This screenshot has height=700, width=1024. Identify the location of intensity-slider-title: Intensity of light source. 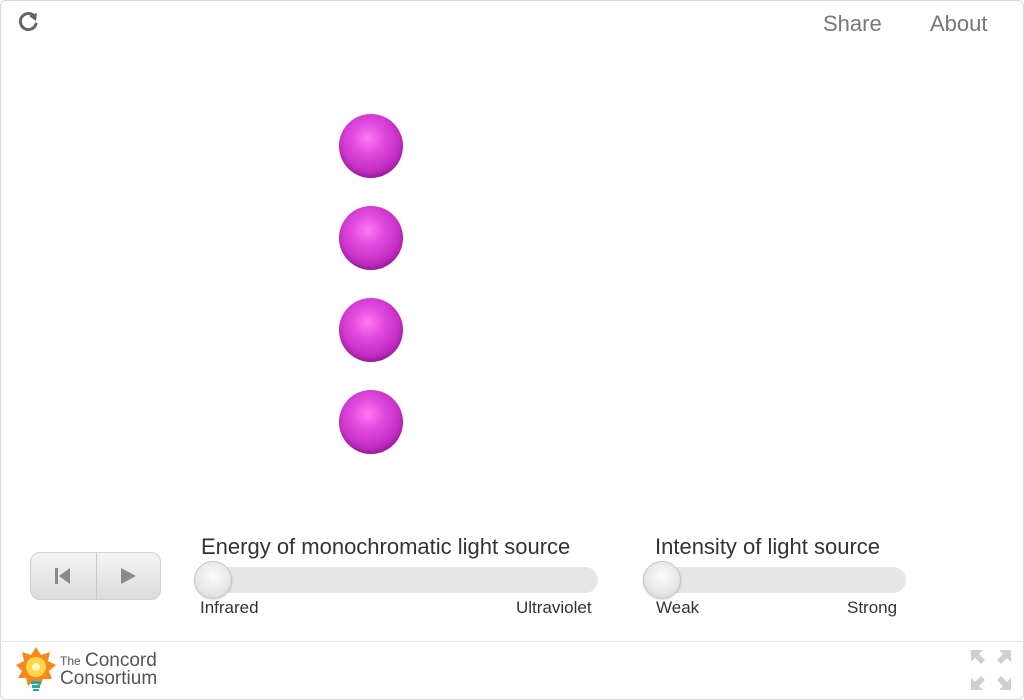
(768, 546).